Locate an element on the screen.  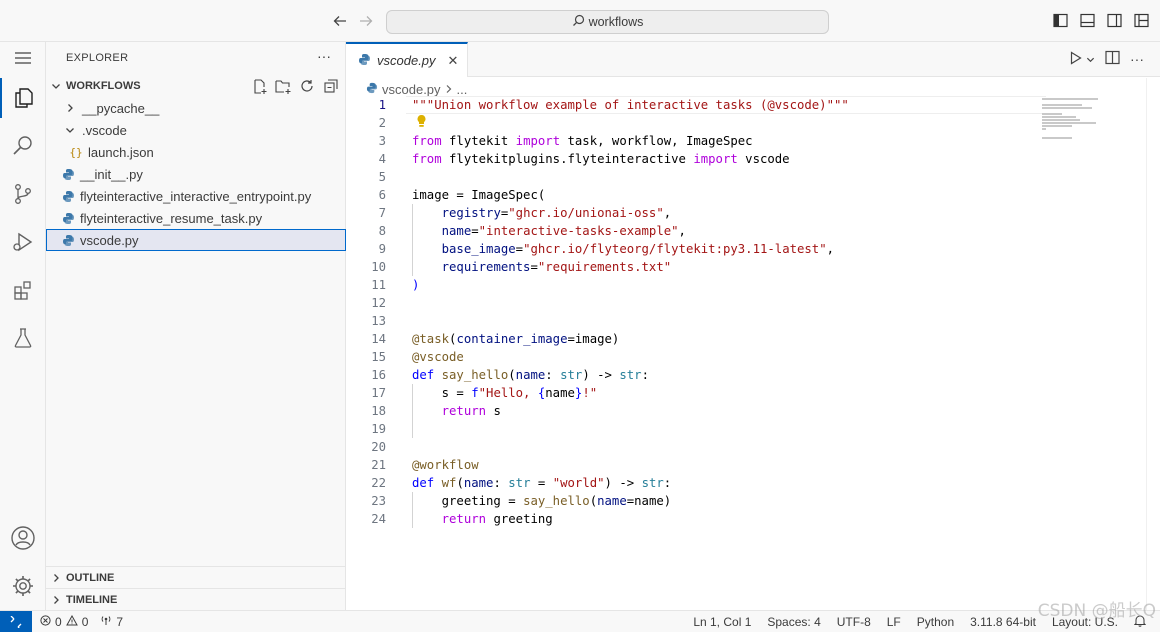
new-file-icon is located at coordinates (259, 86).